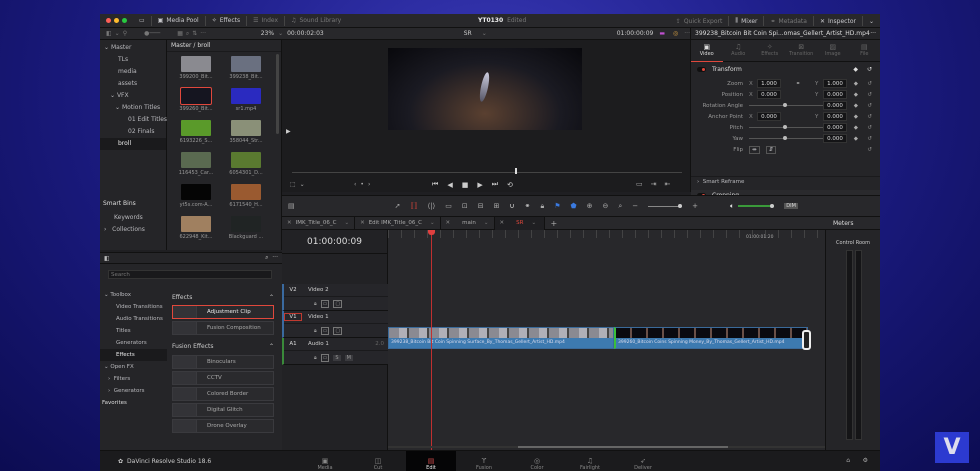 Image resolution: width=980 pixels, height=471 pixels. Describe the element at coordinates (786, 127) in the screenshot. I see `pitch-slider` at that location.